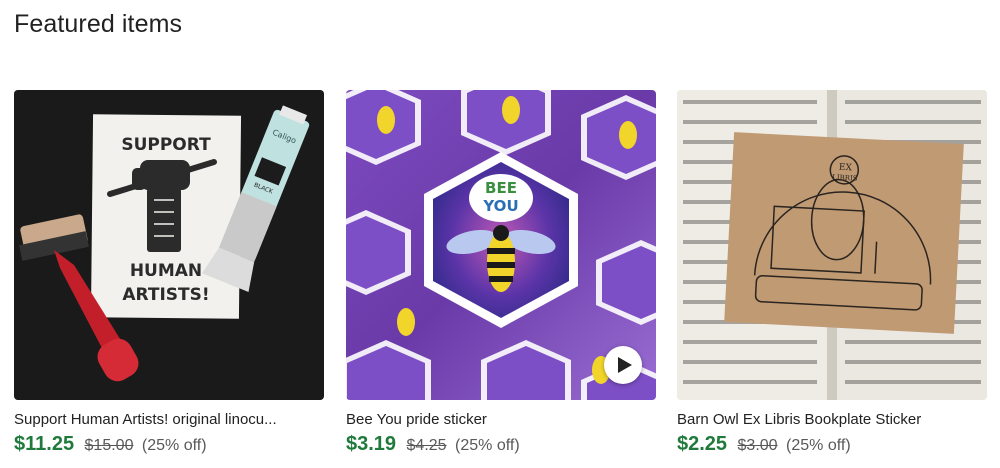  I want to click on original-price: $15.00, so click(109, 445).